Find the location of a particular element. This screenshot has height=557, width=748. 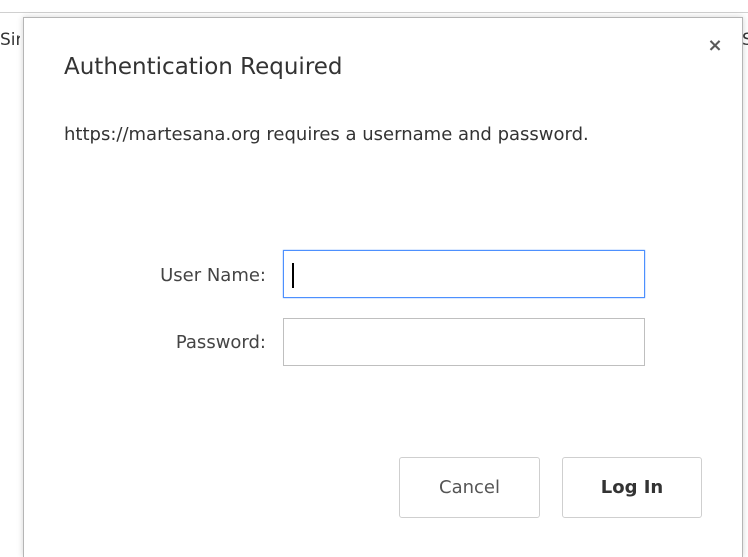

text-caret is located at coordinates (293, 275).